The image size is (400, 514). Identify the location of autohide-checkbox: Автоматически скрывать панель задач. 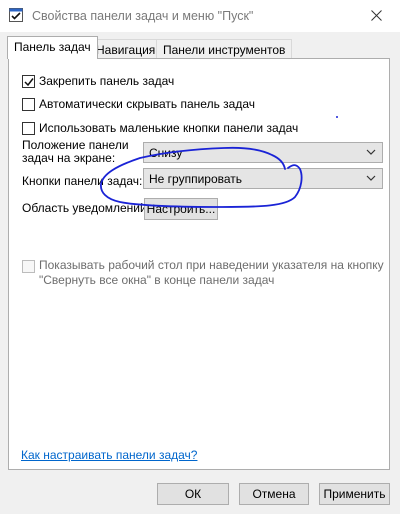
(138, 104).